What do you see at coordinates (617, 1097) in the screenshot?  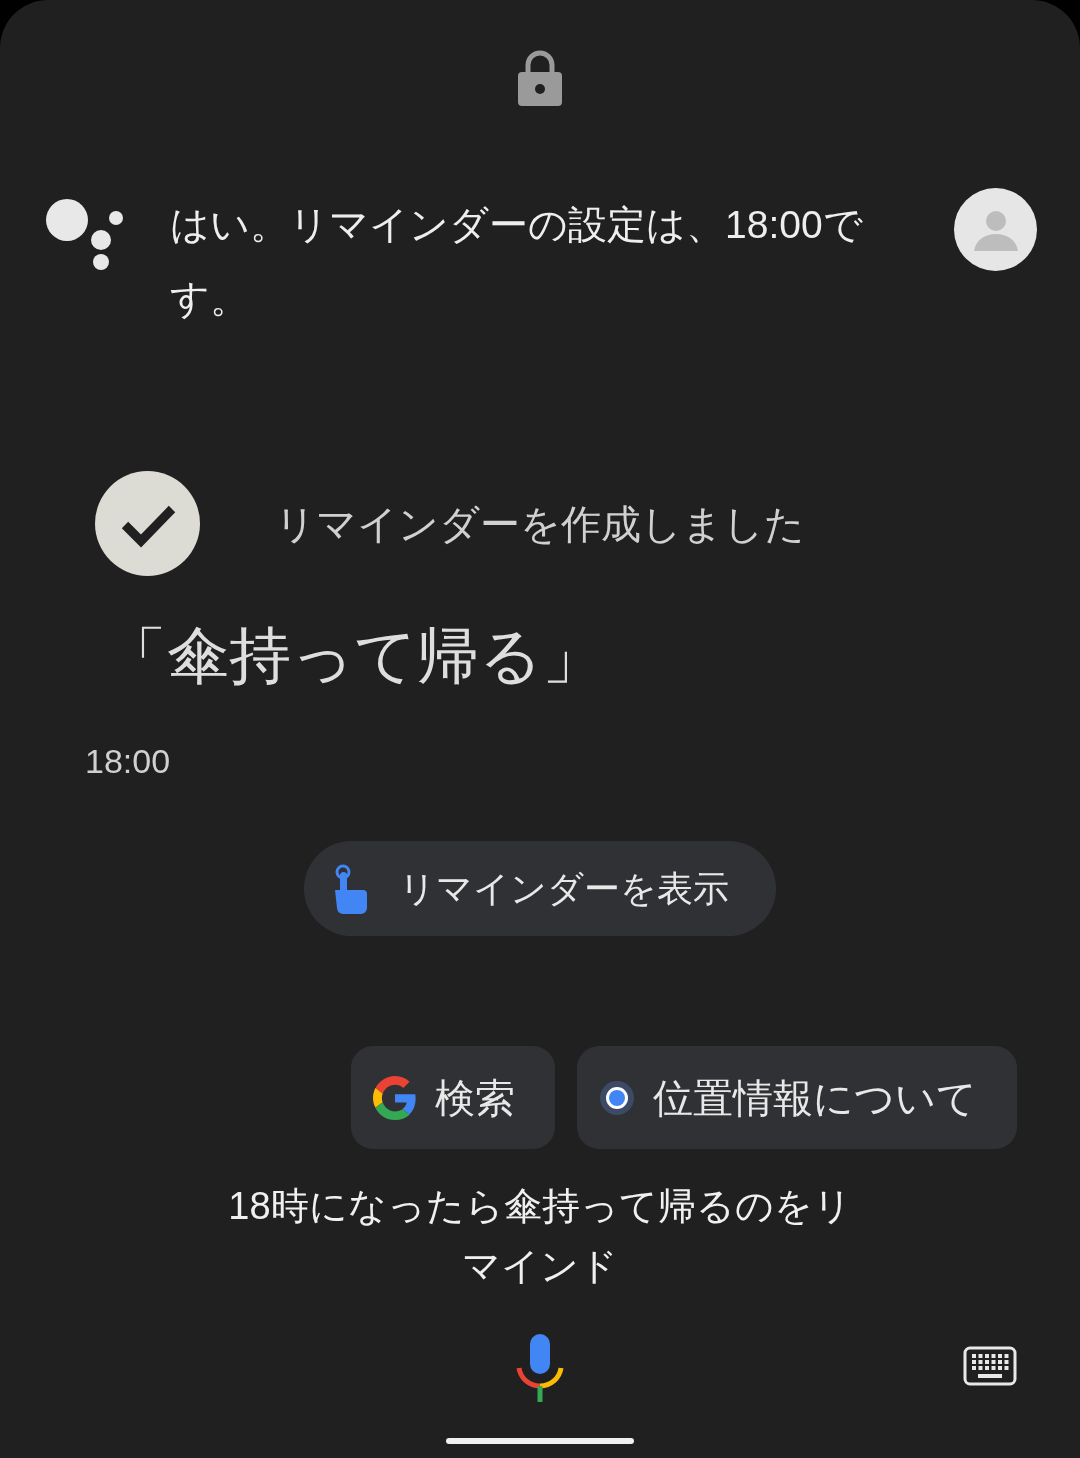 I see `location-dot-icon` at bounding box center [617, 1097].